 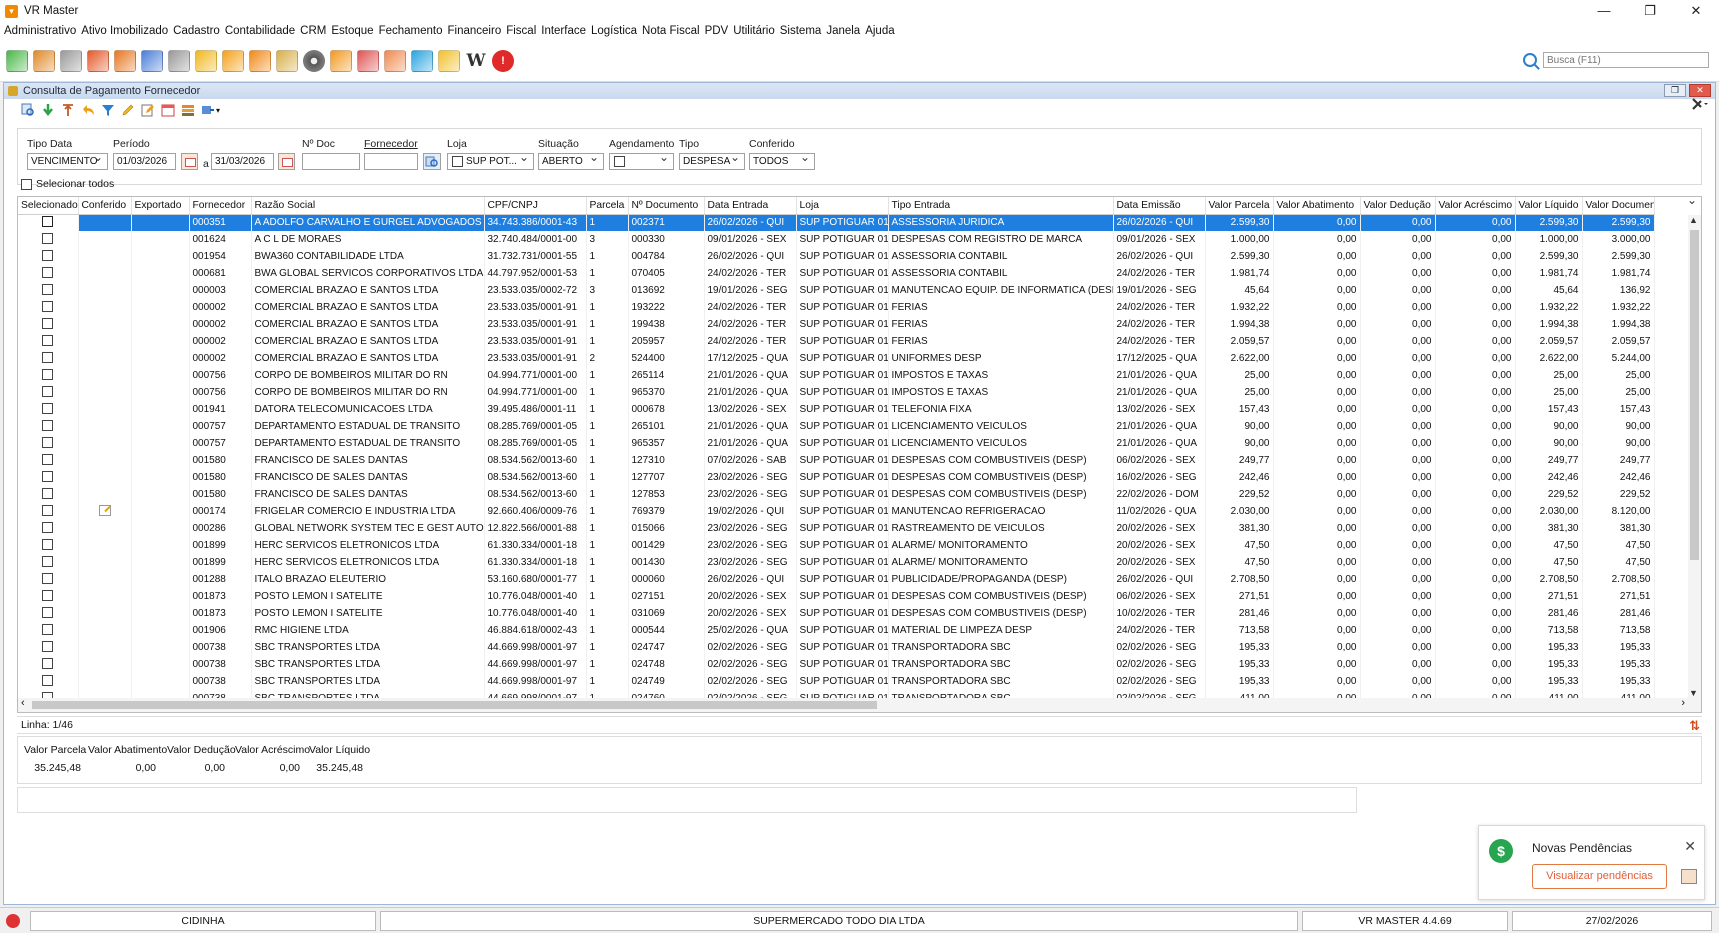 I want to click on select-all-checkbox, so click(x=26, y=184).